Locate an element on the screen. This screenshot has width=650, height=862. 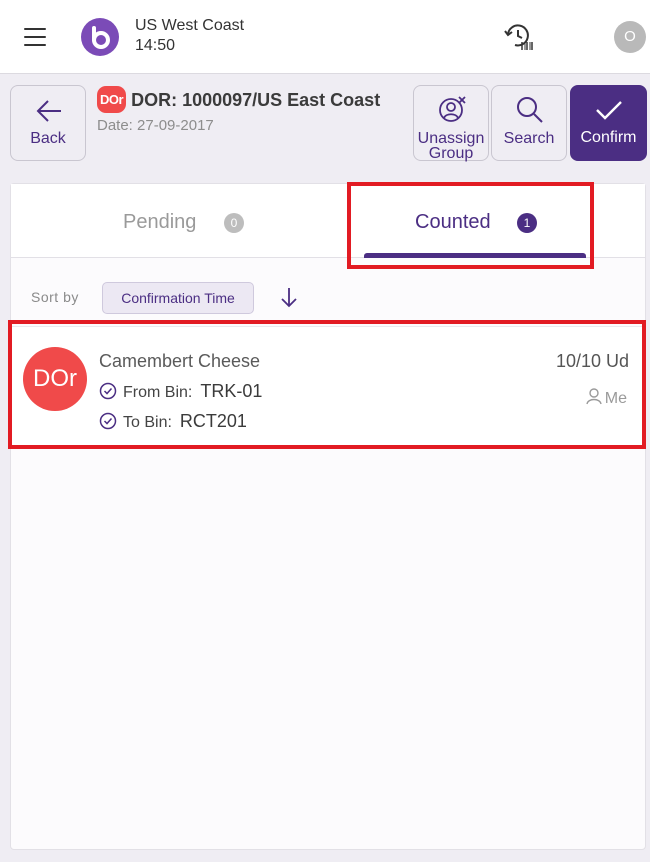
hamburger-menu-icon is located at coordinates (37, 37).